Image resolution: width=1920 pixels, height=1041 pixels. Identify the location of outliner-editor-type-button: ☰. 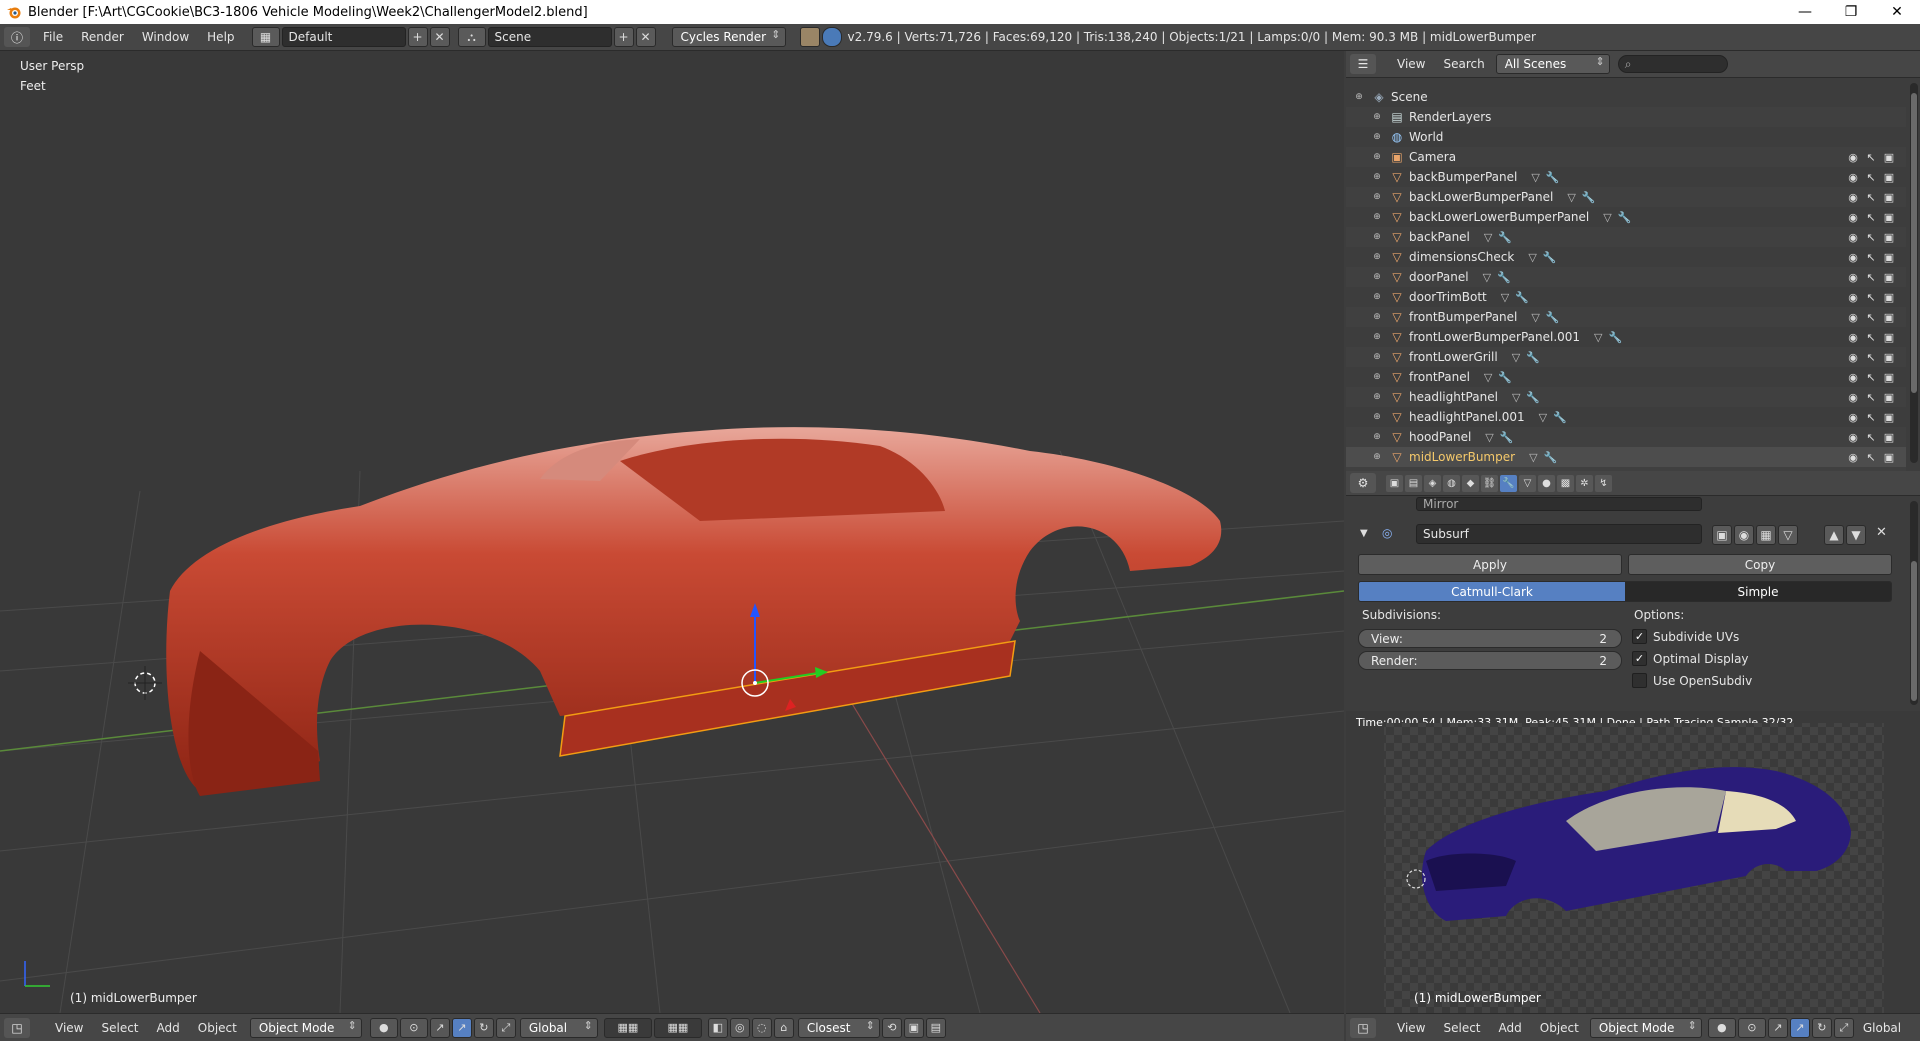
(1363, 64).